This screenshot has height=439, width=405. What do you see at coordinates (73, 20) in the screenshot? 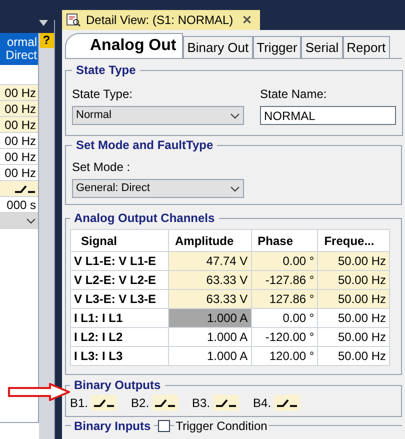
I see `document-search-icon` at bounding box center [73, 20].